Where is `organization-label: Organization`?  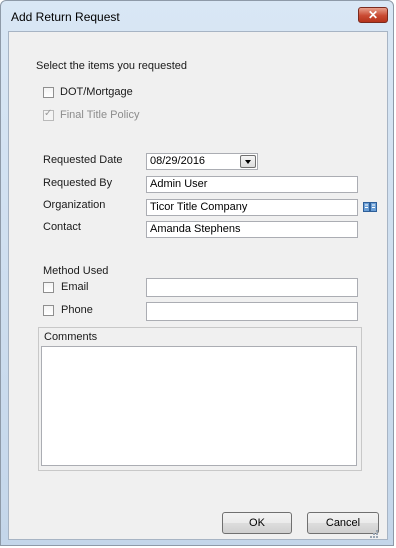
organization-label: Organization is located at coordinates (74, 205).